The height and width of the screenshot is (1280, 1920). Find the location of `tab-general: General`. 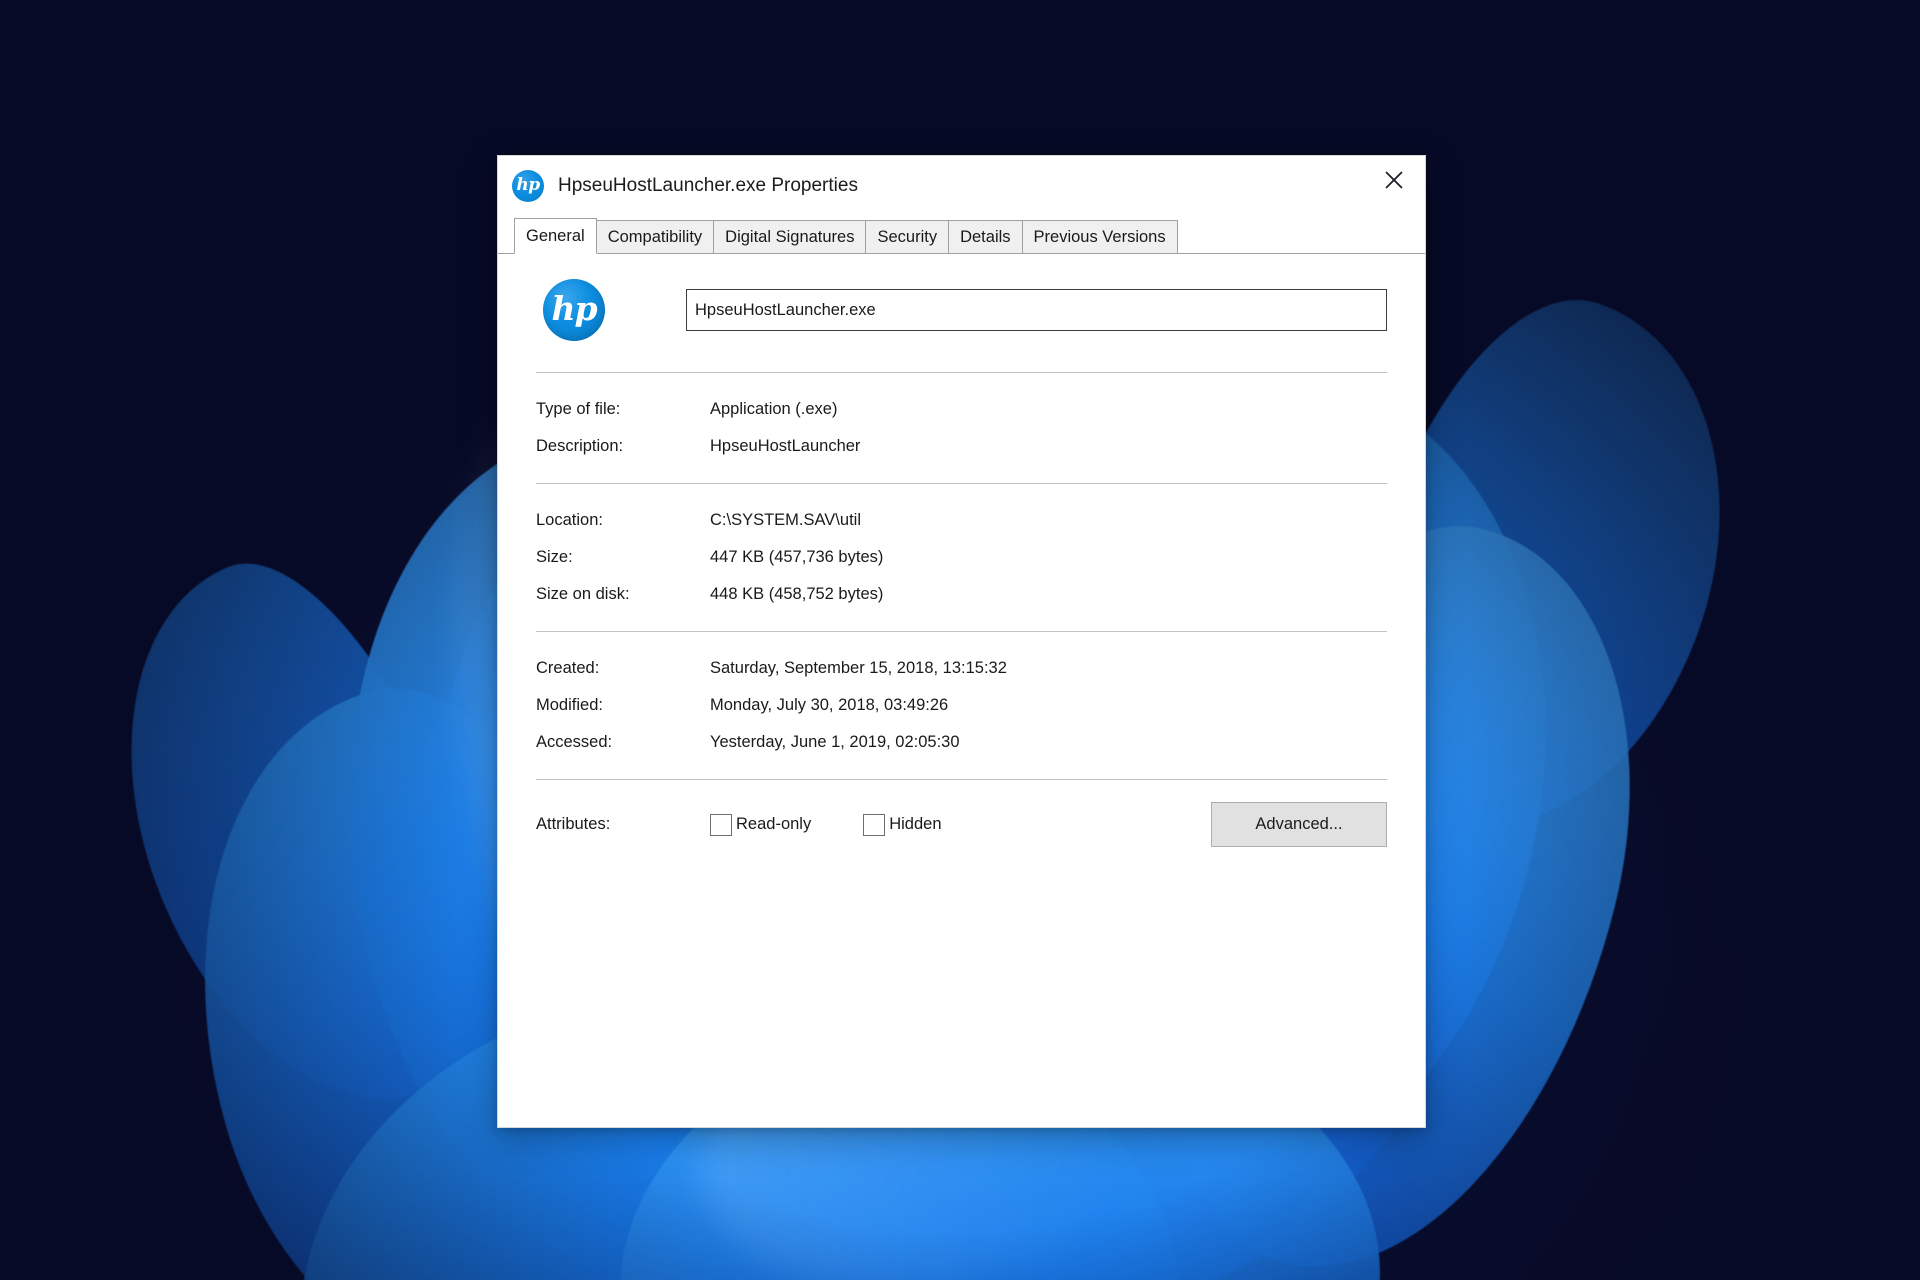

tab-general: General is located at coordinates (555, 236).